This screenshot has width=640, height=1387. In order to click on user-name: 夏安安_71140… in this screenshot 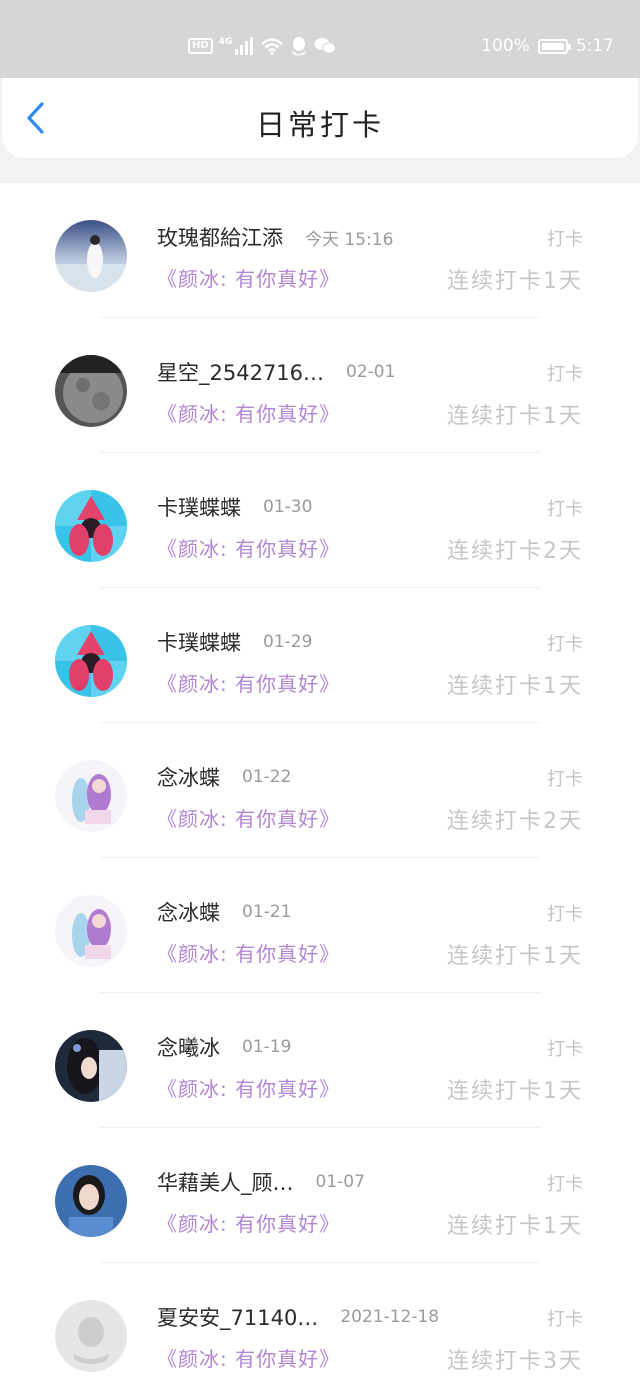, I will do `click(237, 1317)`.